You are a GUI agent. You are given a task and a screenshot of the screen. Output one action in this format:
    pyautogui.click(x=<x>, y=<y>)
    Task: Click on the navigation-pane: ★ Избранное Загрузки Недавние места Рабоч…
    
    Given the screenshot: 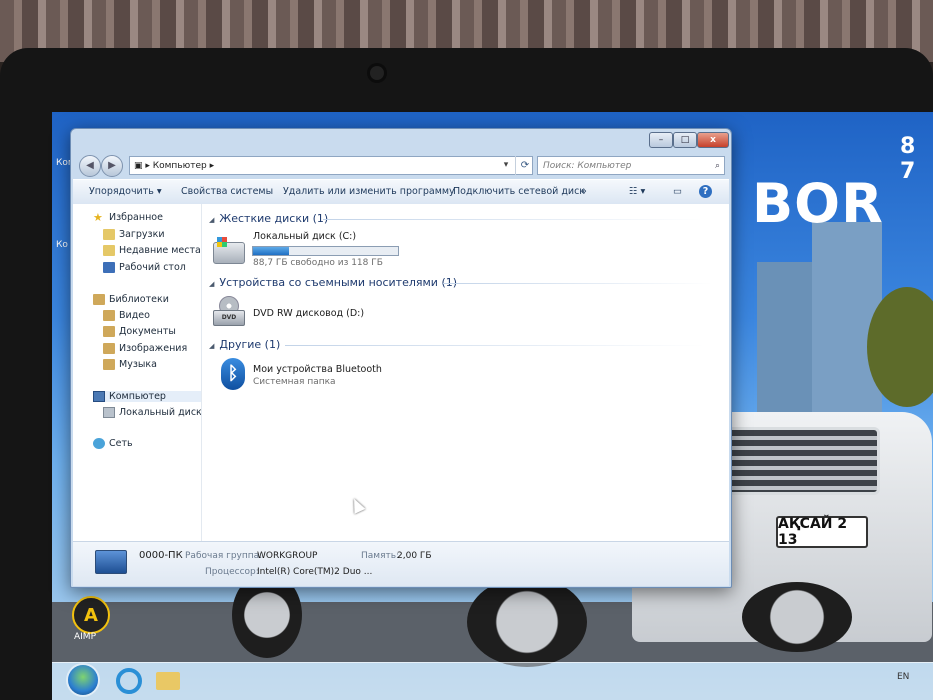 What is the action you would take?
    pyautogui.click(x=137, y=372)
    